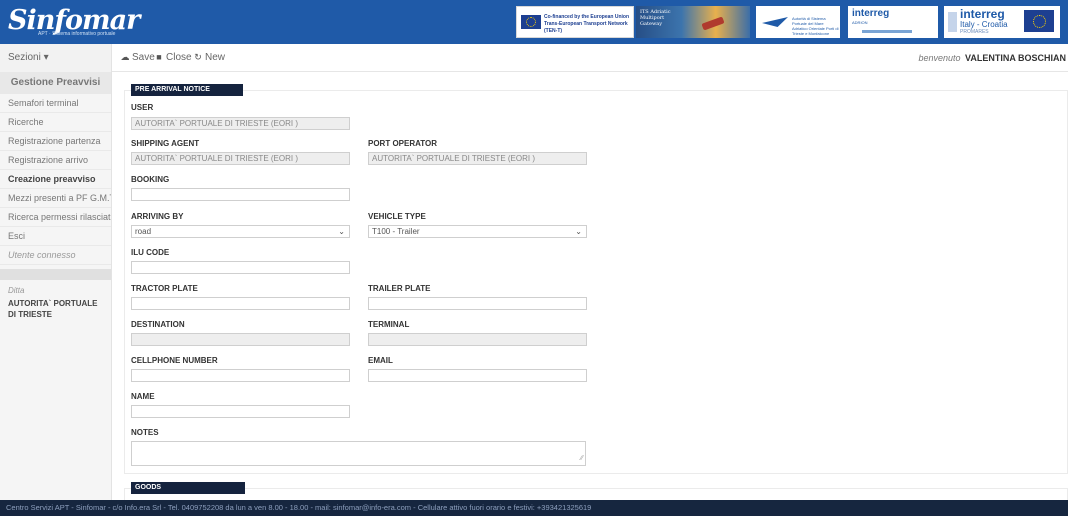  Describe the element at coordinates (240, 194) in the screenshot. I see `booking-input` at that location.